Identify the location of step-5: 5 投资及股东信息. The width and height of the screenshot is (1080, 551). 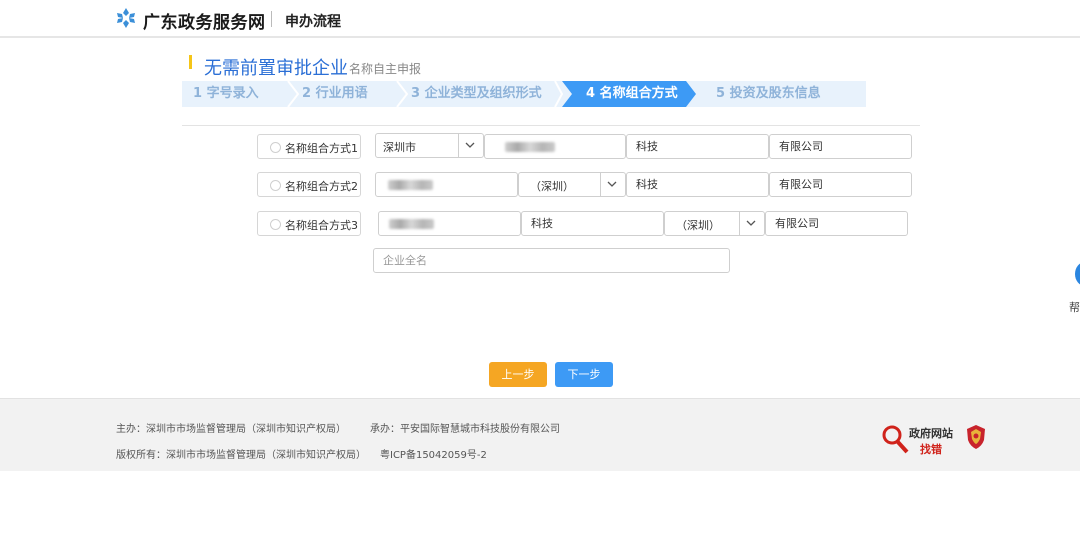
(768, 93).